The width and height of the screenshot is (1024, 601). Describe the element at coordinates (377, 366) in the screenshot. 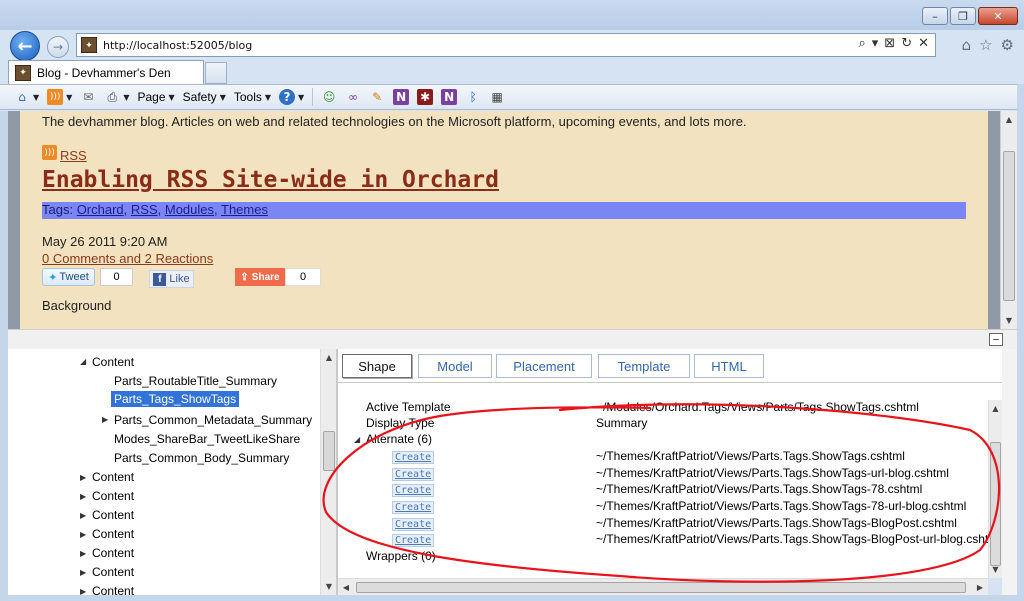

I see `tab-shape: Shape` at that location.